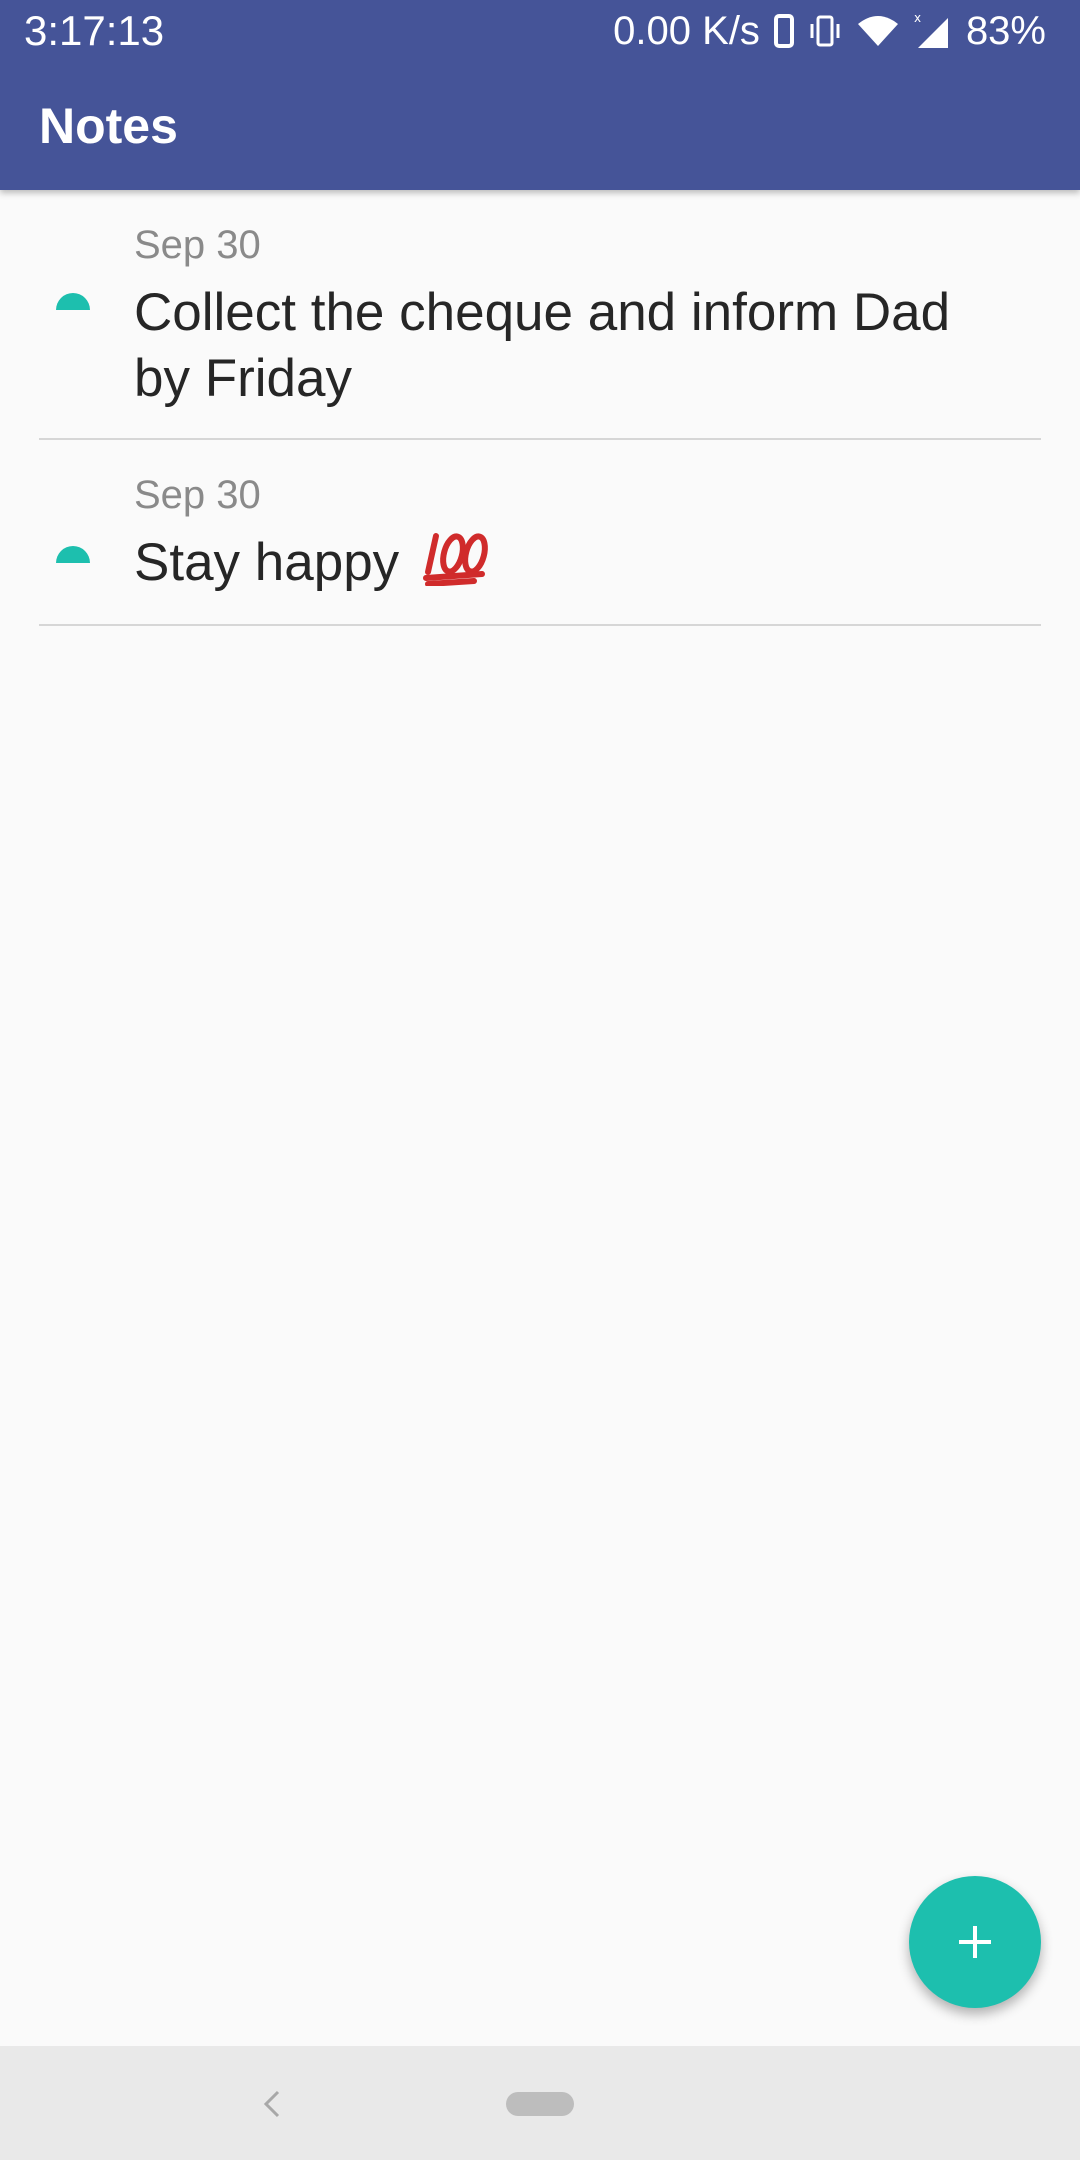  Describe the element at coordinates (783, 31) in the screenshot. I see `phone-outline-icon` at that location.